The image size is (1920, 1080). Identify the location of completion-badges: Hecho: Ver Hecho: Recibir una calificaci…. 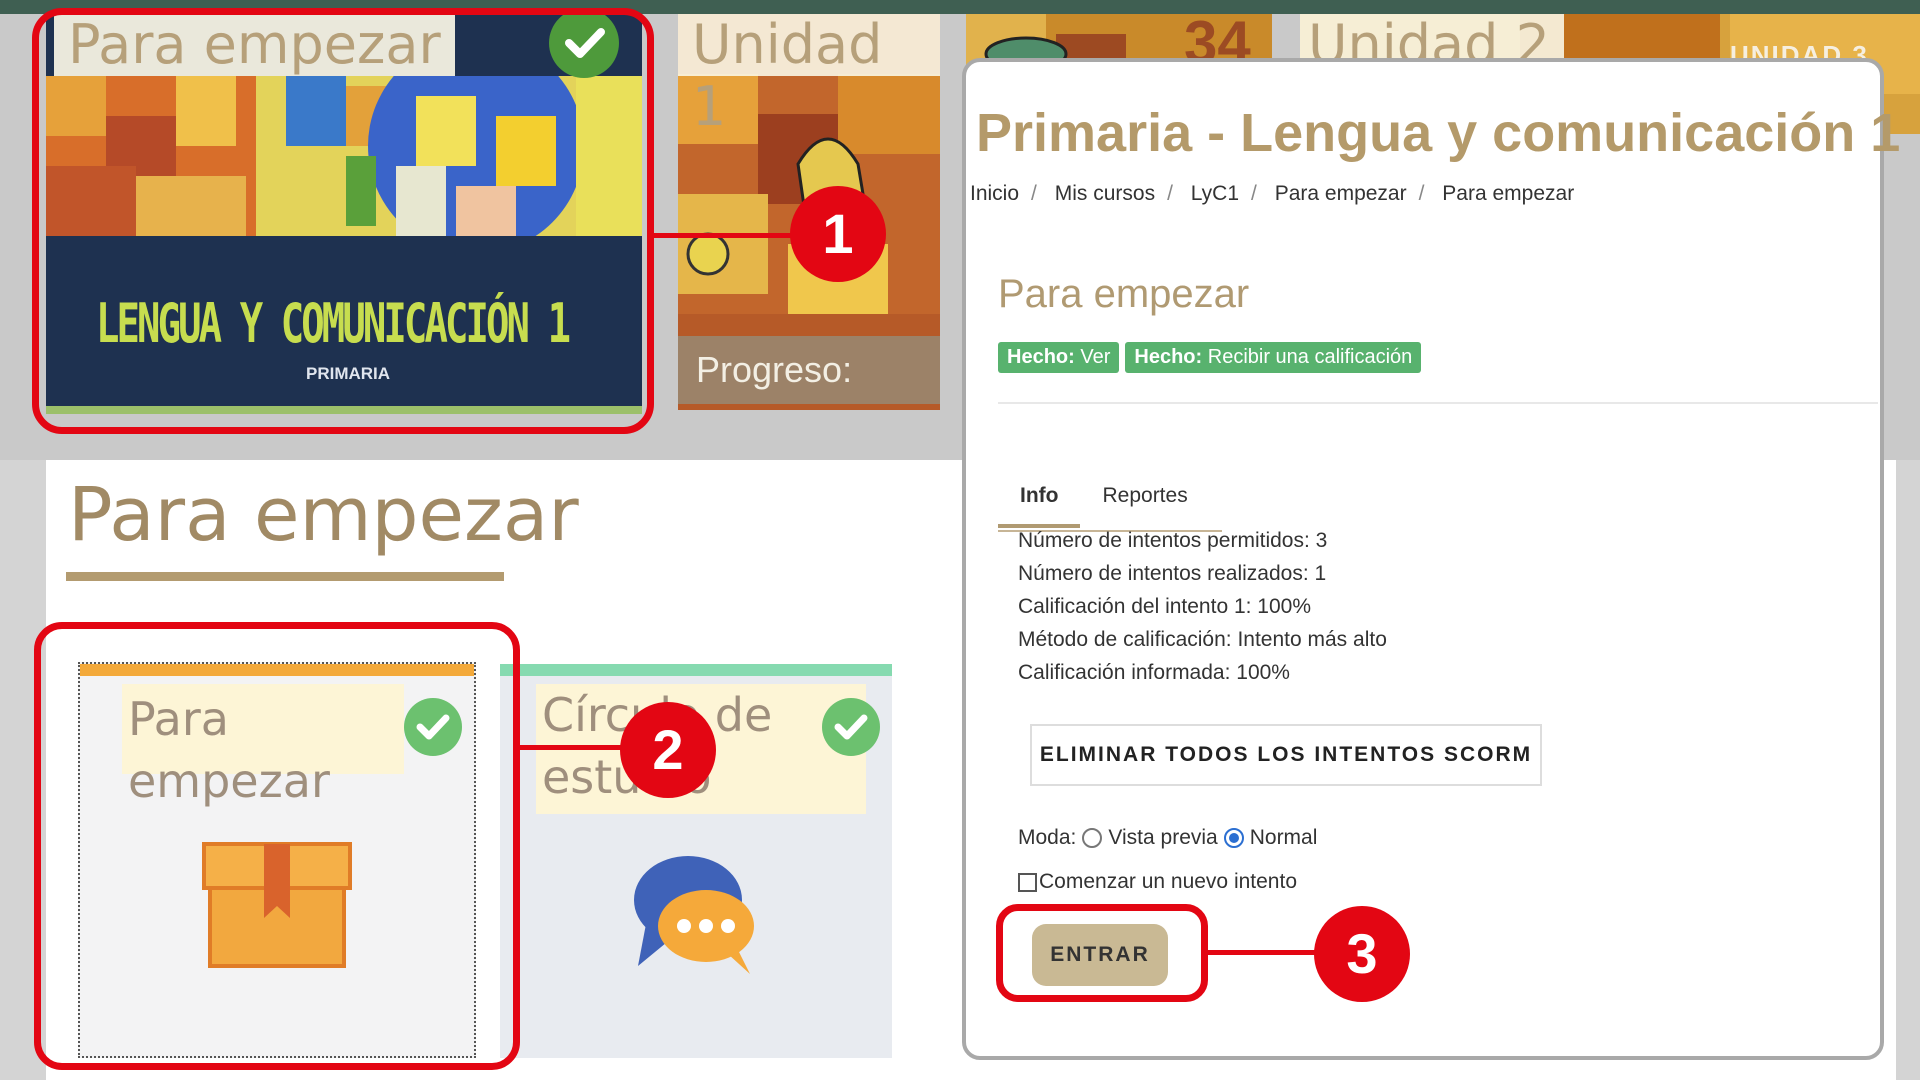
(1210, 357).